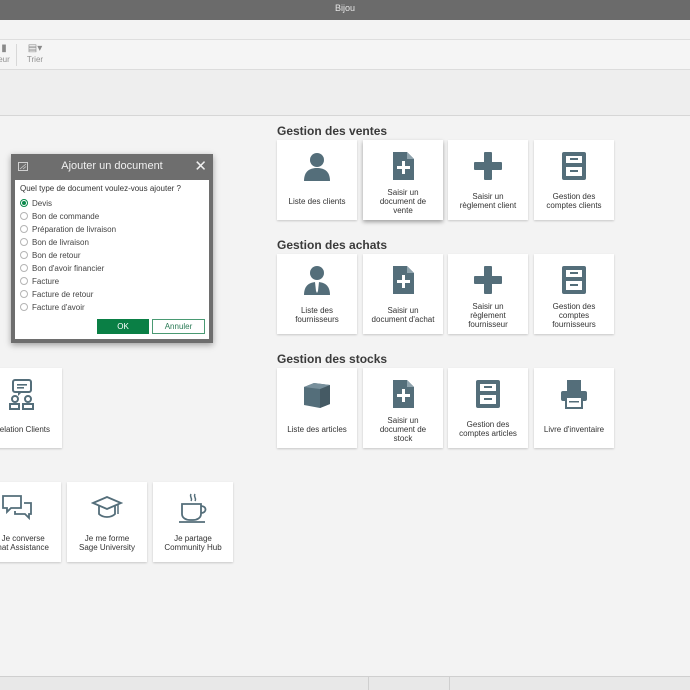  I want to click on tile-label: Saisir un document de vente, so click(403, 201).